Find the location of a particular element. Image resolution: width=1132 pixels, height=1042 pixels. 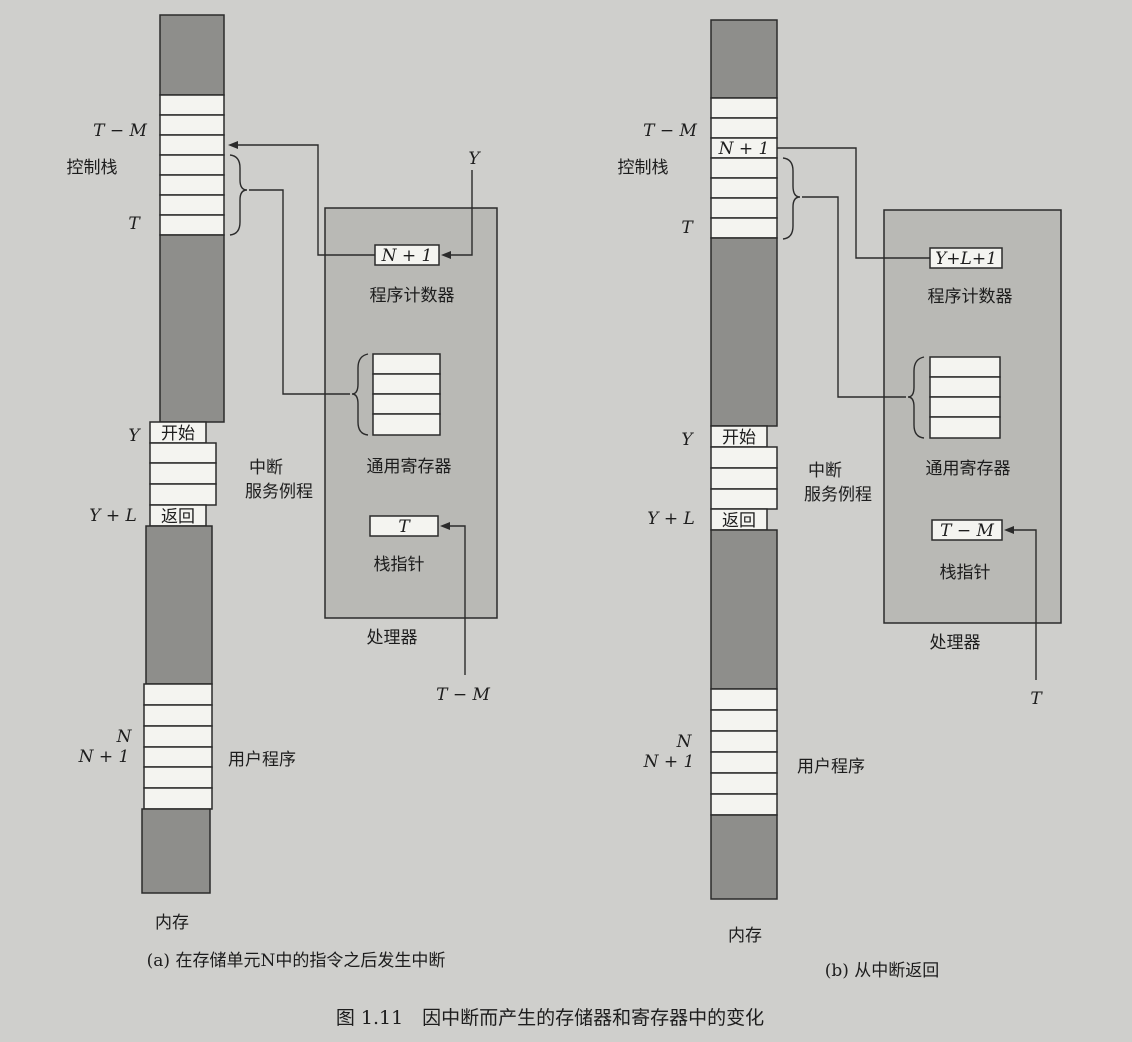

panel-a-memory-column is located at coordinates (183, 454).